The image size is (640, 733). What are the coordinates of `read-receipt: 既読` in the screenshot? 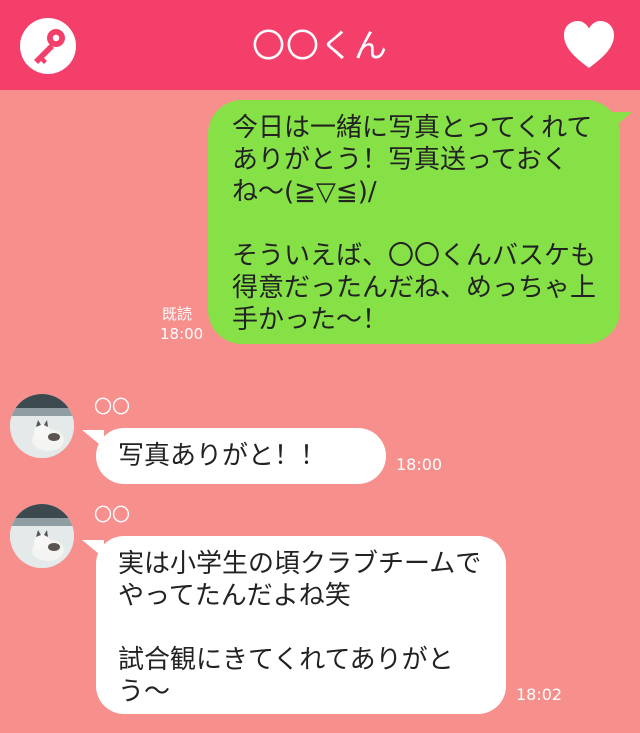 It's located at (177, 314).